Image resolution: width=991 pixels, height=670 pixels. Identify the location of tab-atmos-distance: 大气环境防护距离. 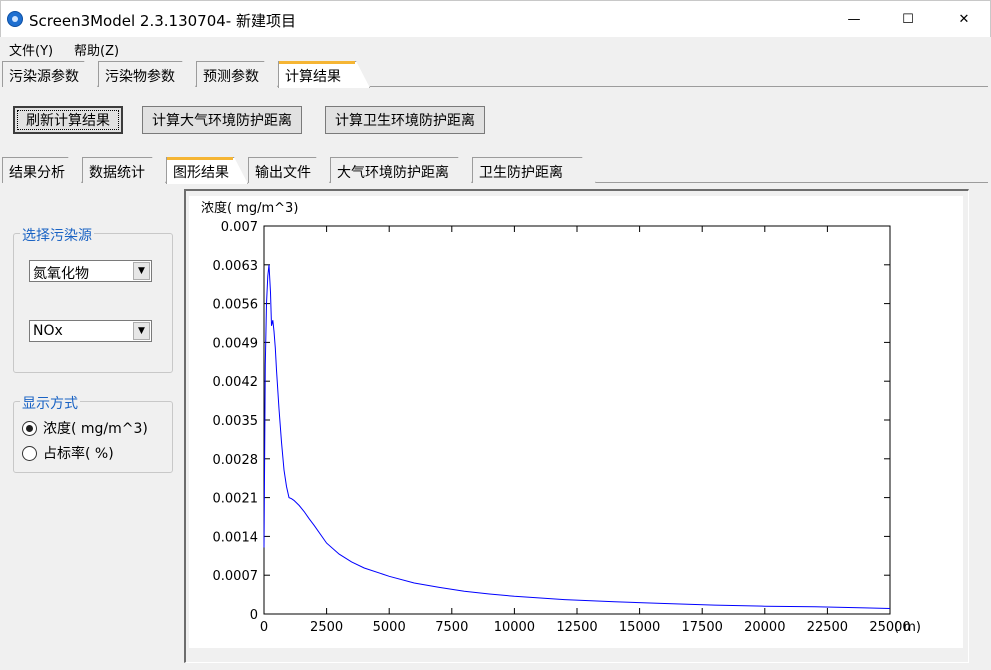
(401, 170).